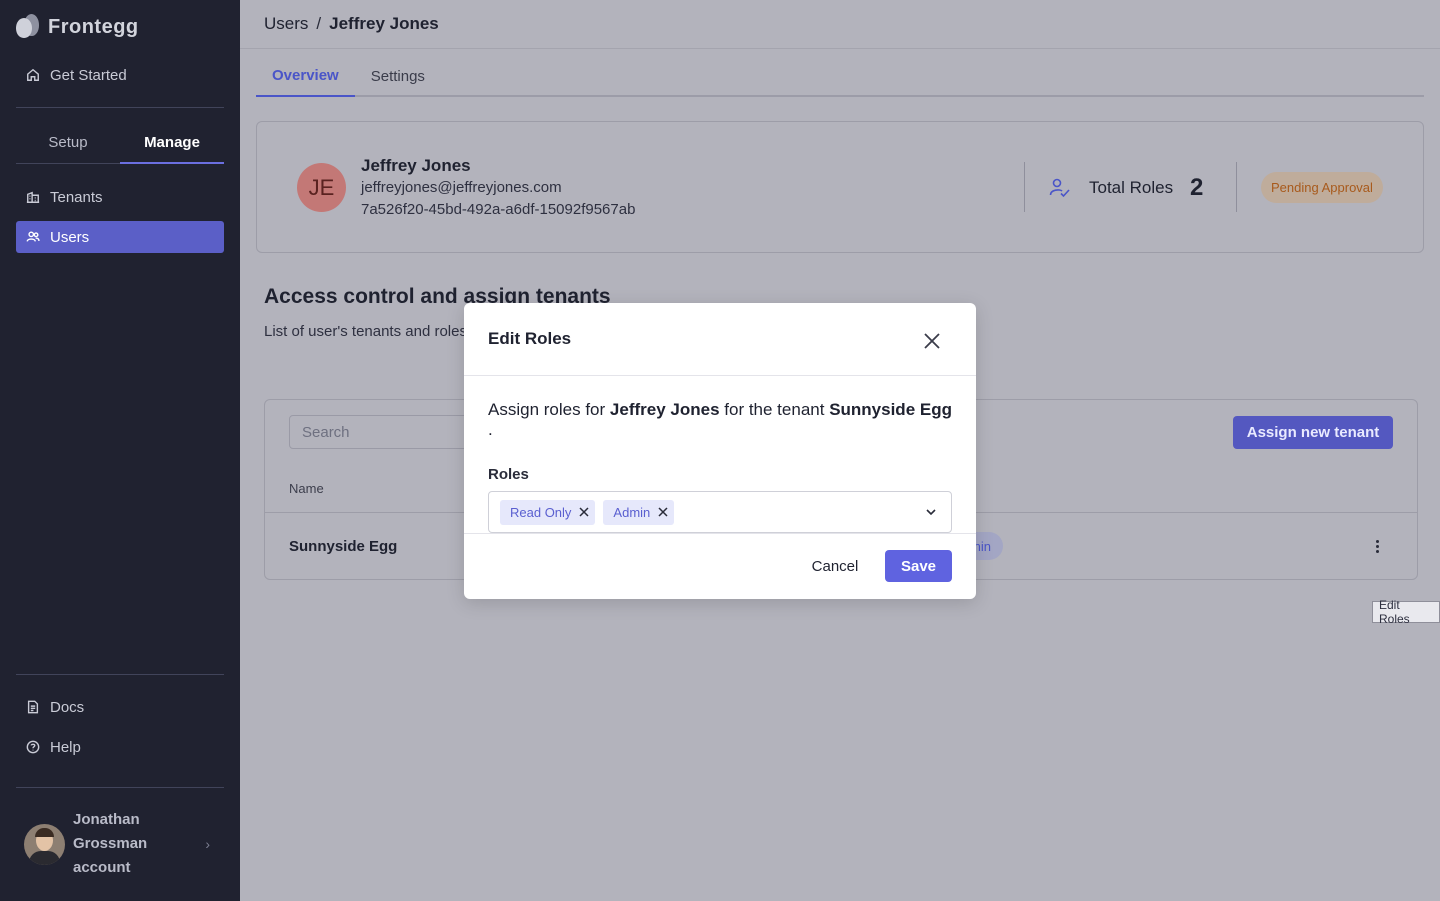 This screenshot has width=1440, height=901. What do you see at coordinates (1406, 612) in the screenshot?
I see `edit-roles-tooltip: Edit Roles` at bounding box center [1406, 612].